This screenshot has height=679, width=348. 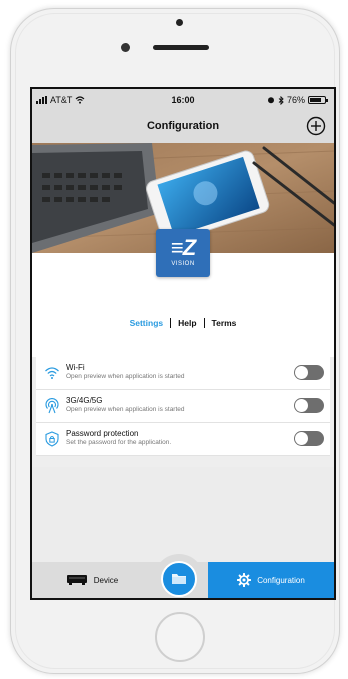 What do you see at coordinates (270, 100) in the screenshot?
I see `alarm-icon` at bounding box center [270, 100].